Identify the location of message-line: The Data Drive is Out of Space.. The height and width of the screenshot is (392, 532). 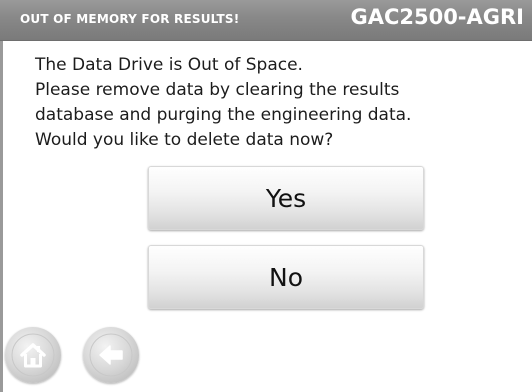
(169, 65).